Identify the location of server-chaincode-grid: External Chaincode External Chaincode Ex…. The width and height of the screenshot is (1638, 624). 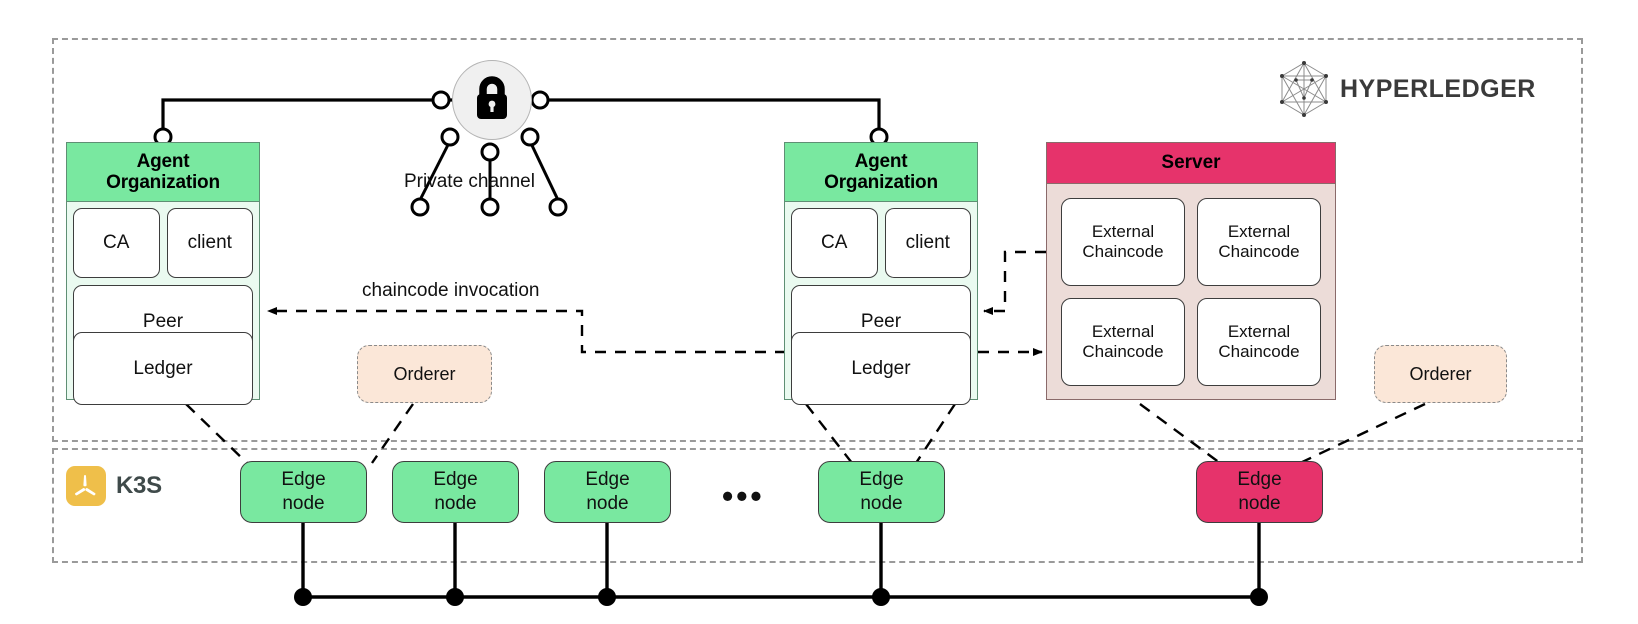
(1191, 292).